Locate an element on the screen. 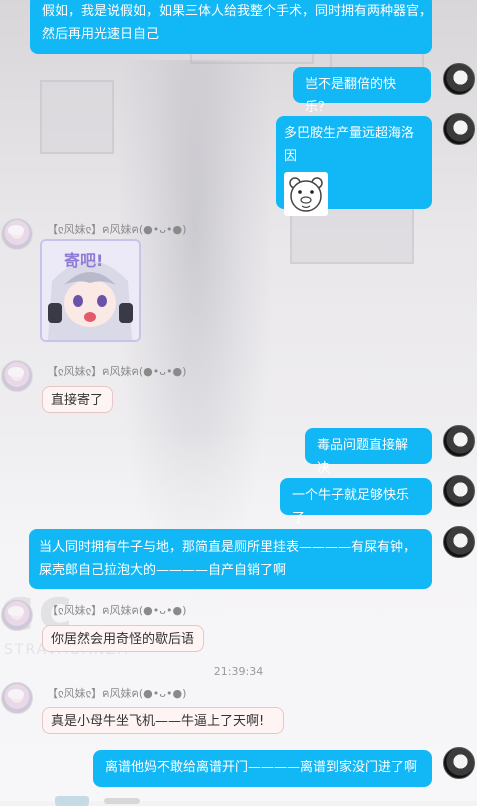 The height and width of the screenshot is (806, 477). message-bubble-self: 岂不是翻倍的快乐？ is located at coordinates (362, 91).